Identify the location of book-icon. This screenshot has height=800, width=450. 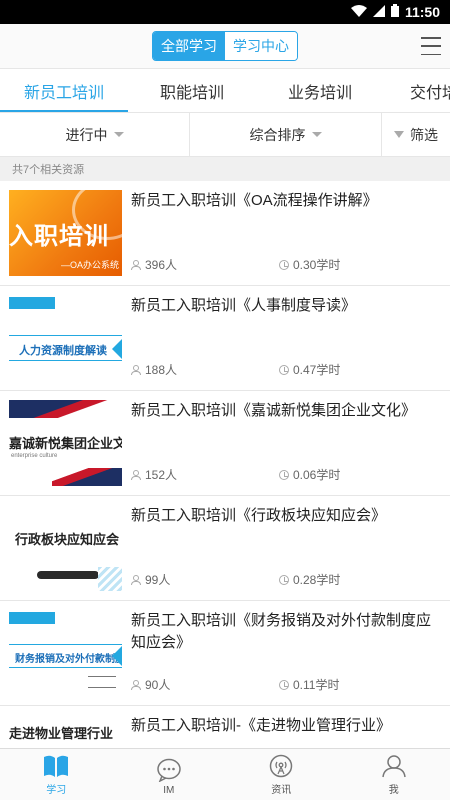
(56, 766).